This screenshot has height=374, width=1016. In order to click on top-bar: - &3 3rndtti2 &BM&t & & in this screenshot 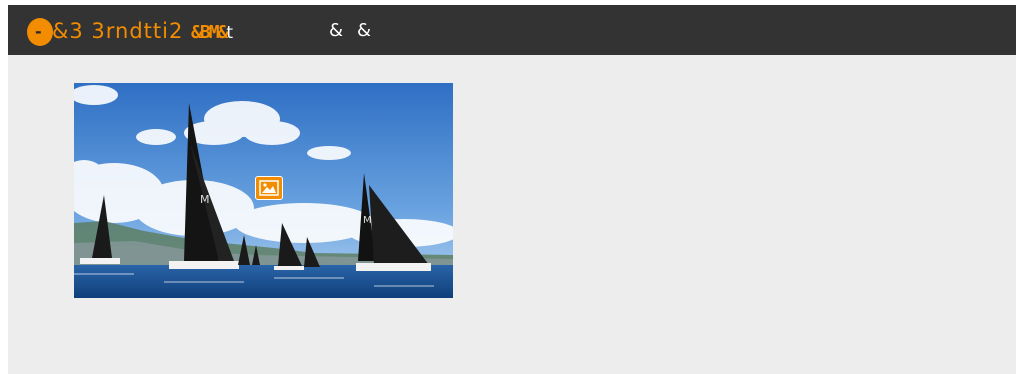, I will do `click(512, 30)`.